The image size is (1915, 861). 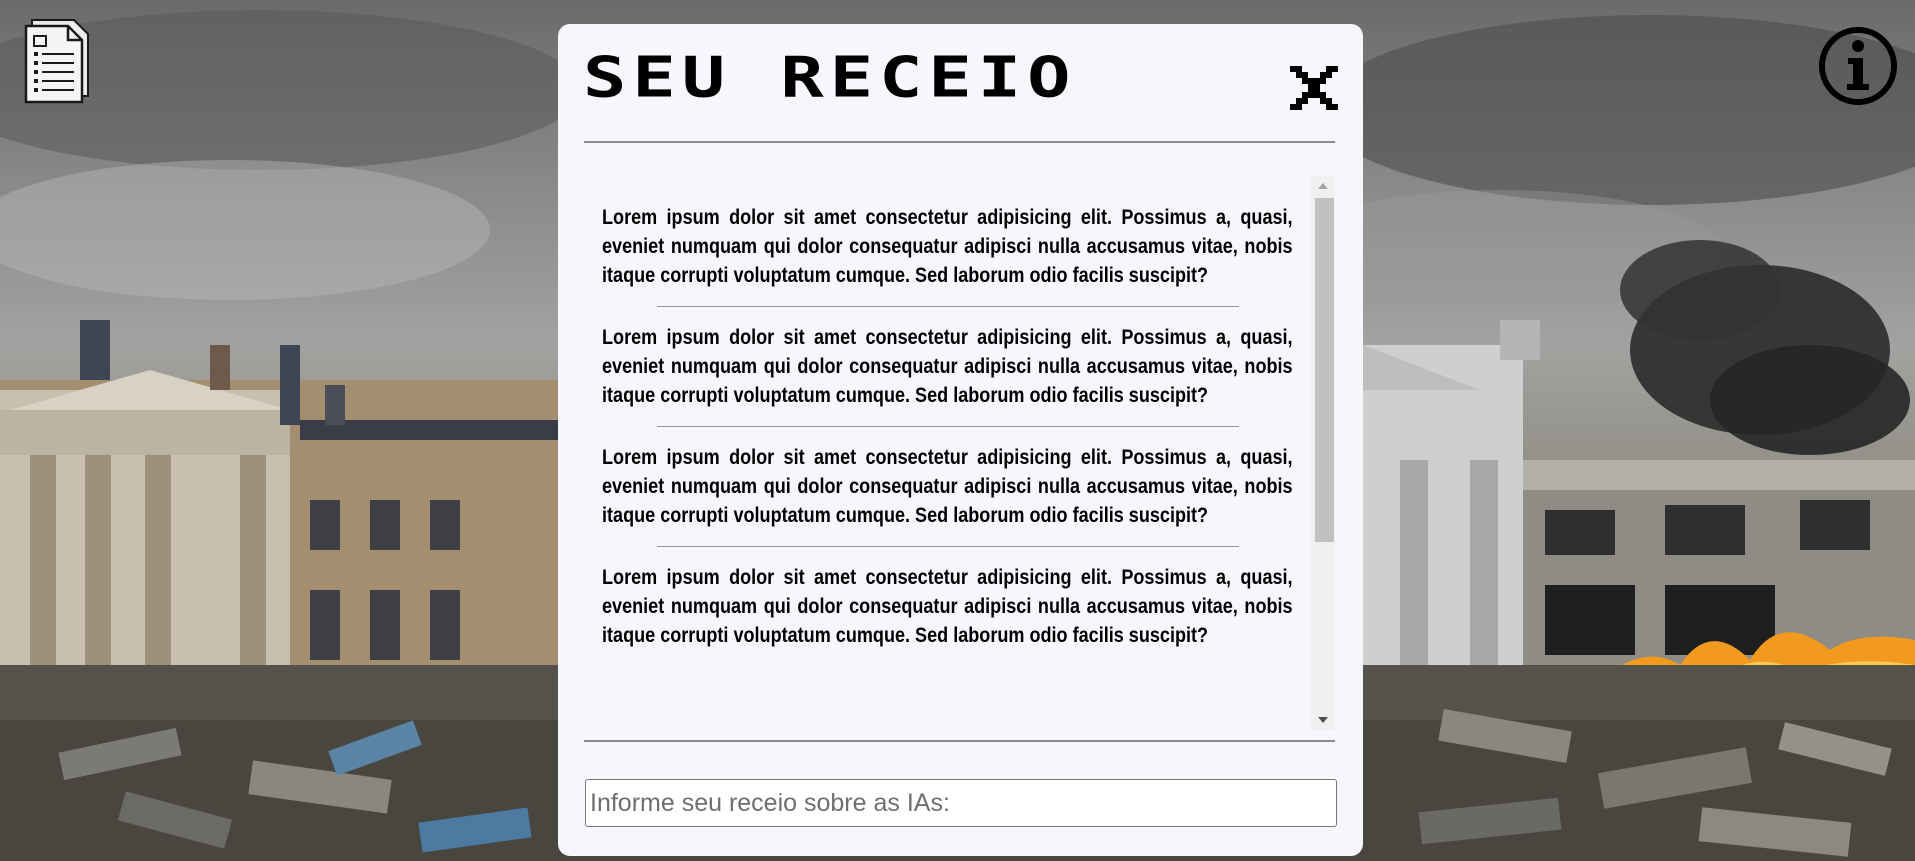 I want to click on scroll-thumb, so click(x=1324, y=370).